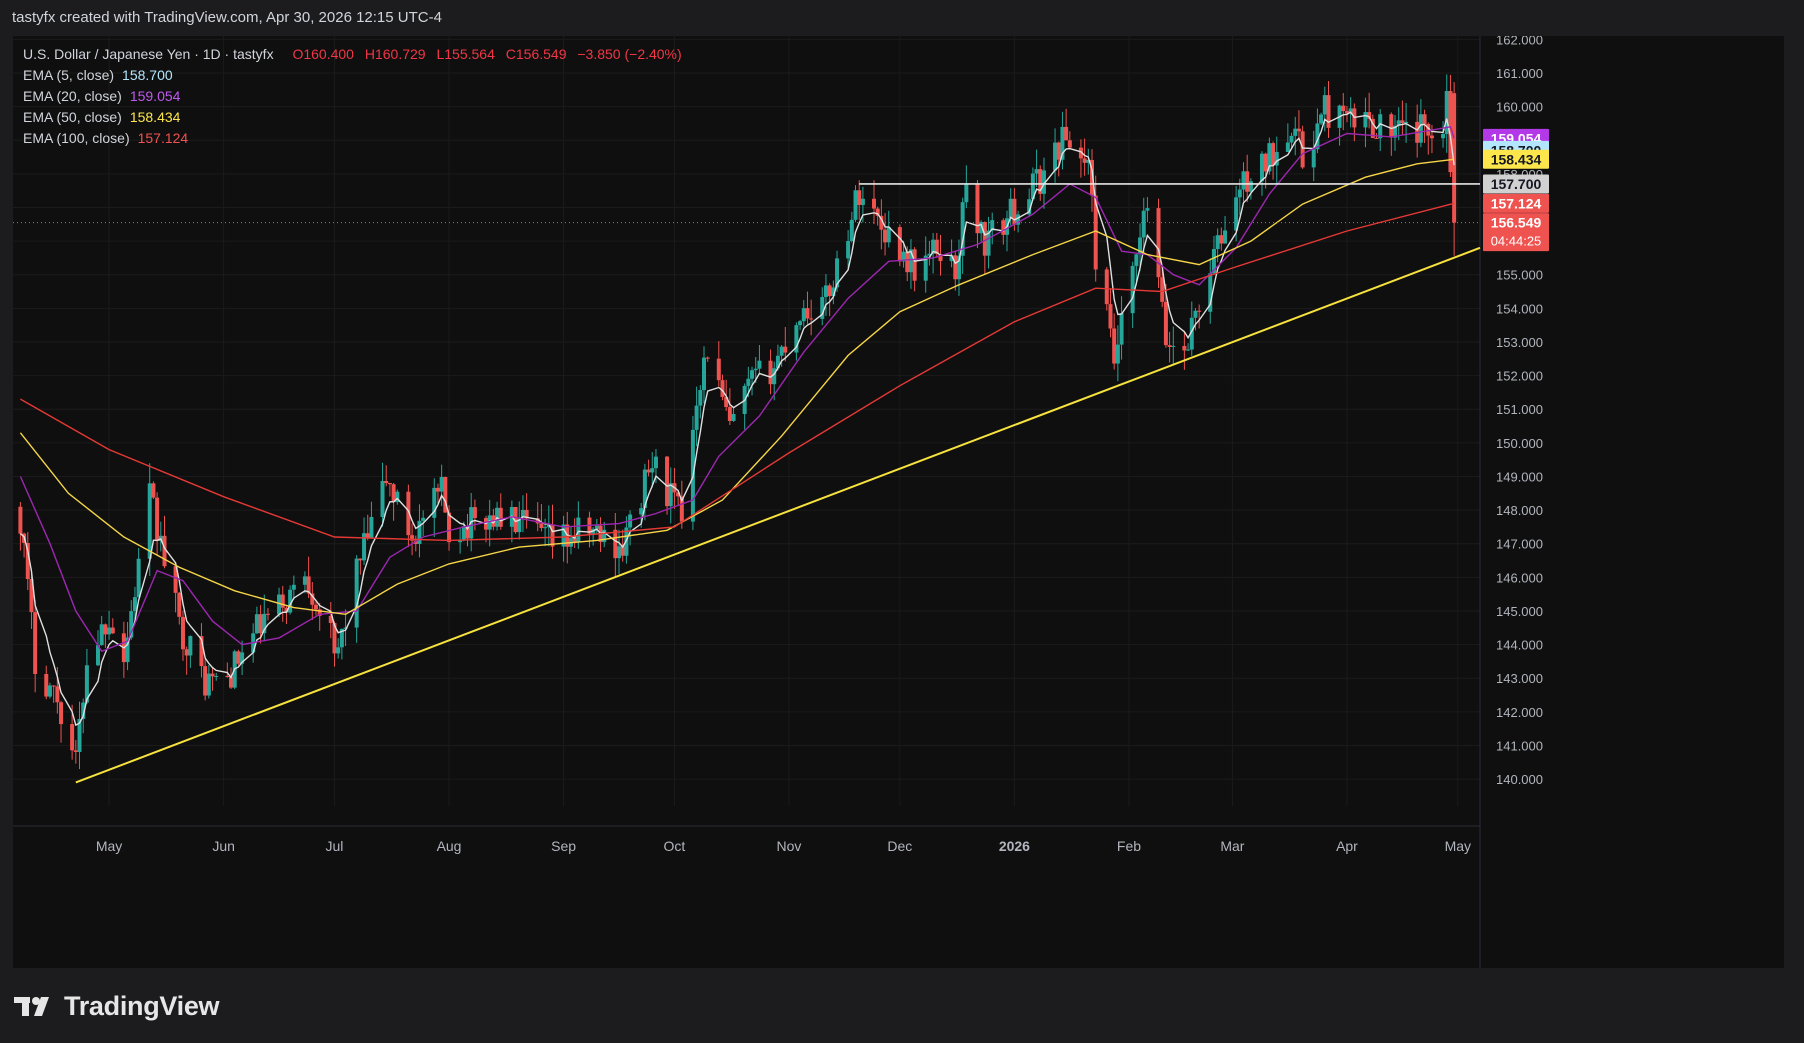 The height and width of the screenshot is (1043, 1804). I want to click on price-axis-label: 158.434, so click(1516, 159).